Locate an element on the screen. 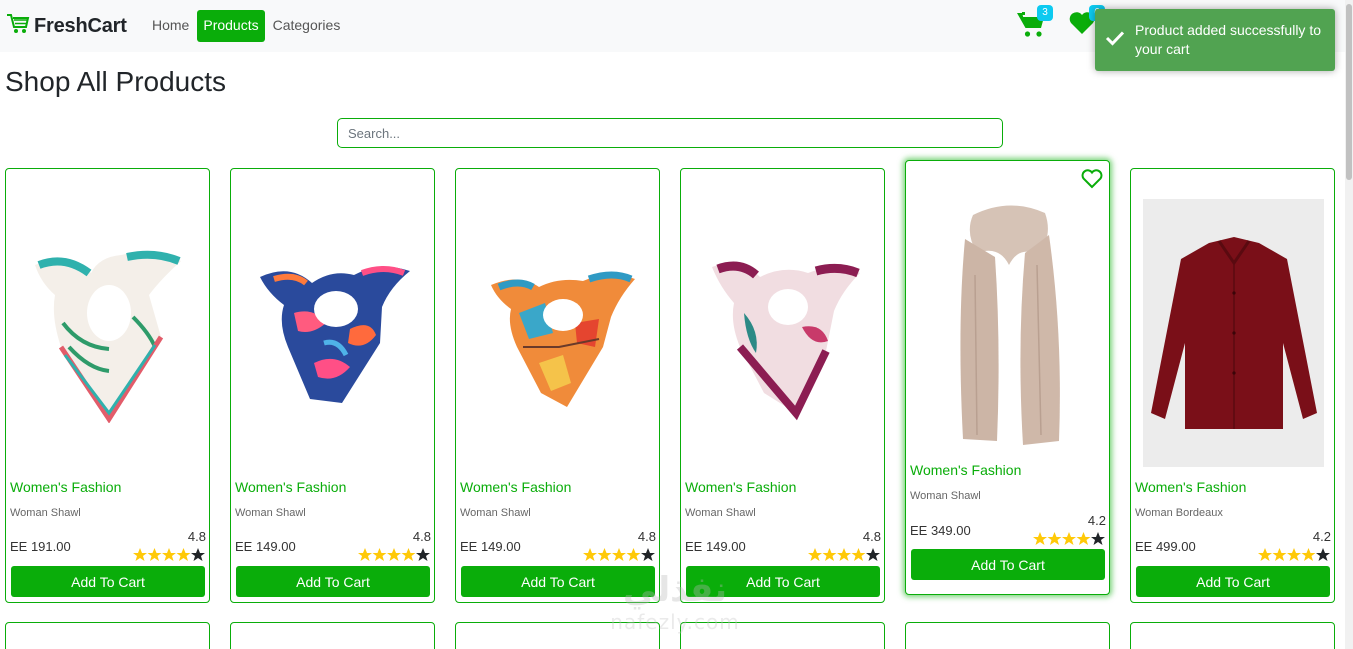 Image resolution: width=1353 pixels, height=649 pixels. success-toast: Product added successfully to your cart is located at coordinates (1215, 40).